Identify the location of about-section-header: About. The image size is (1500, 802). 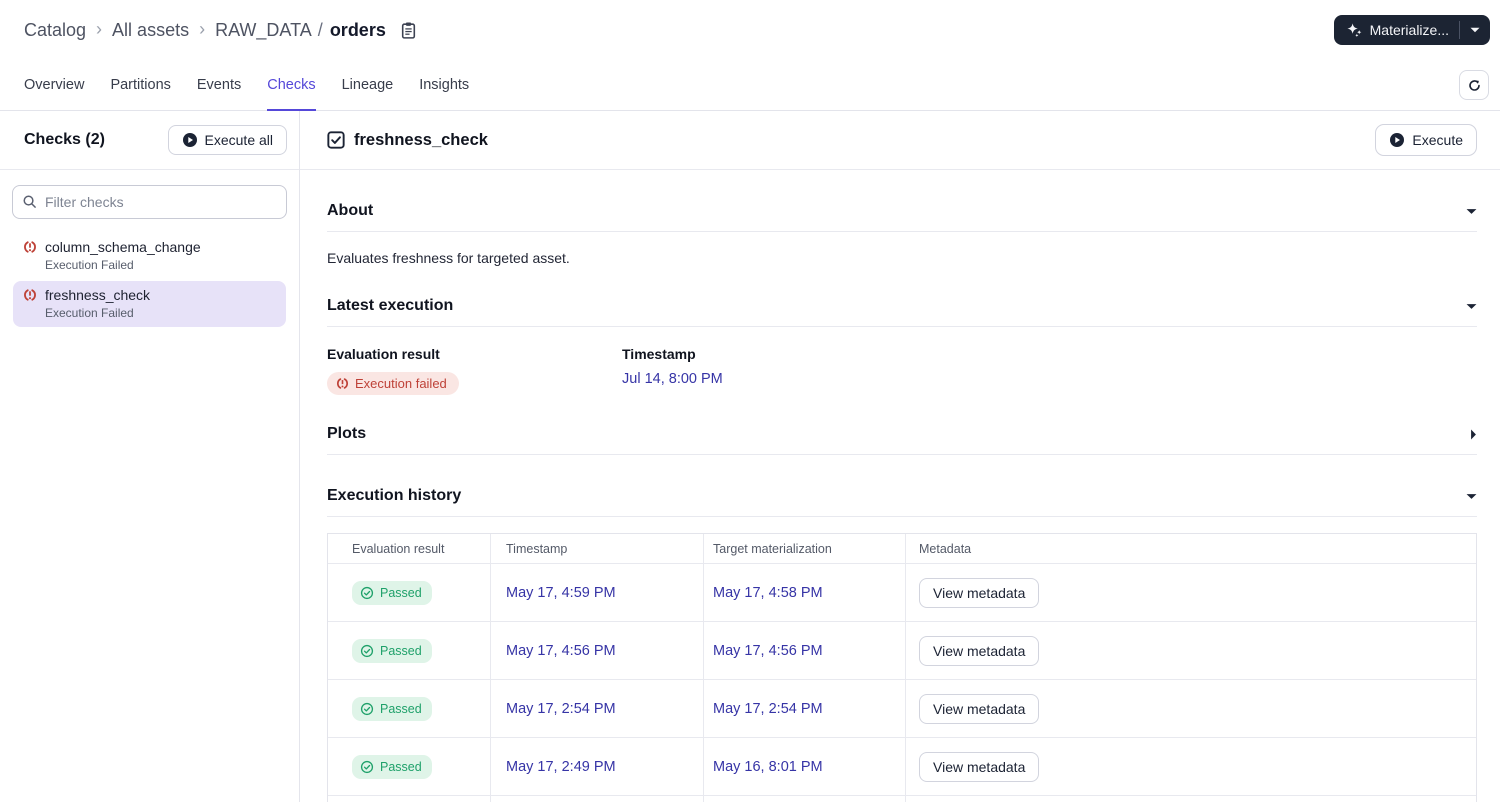
(902, 217).